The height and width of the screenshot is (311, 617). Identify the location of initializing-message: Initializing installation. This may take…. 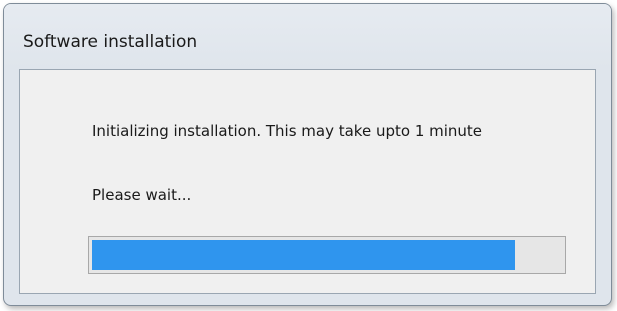
(287, 131).